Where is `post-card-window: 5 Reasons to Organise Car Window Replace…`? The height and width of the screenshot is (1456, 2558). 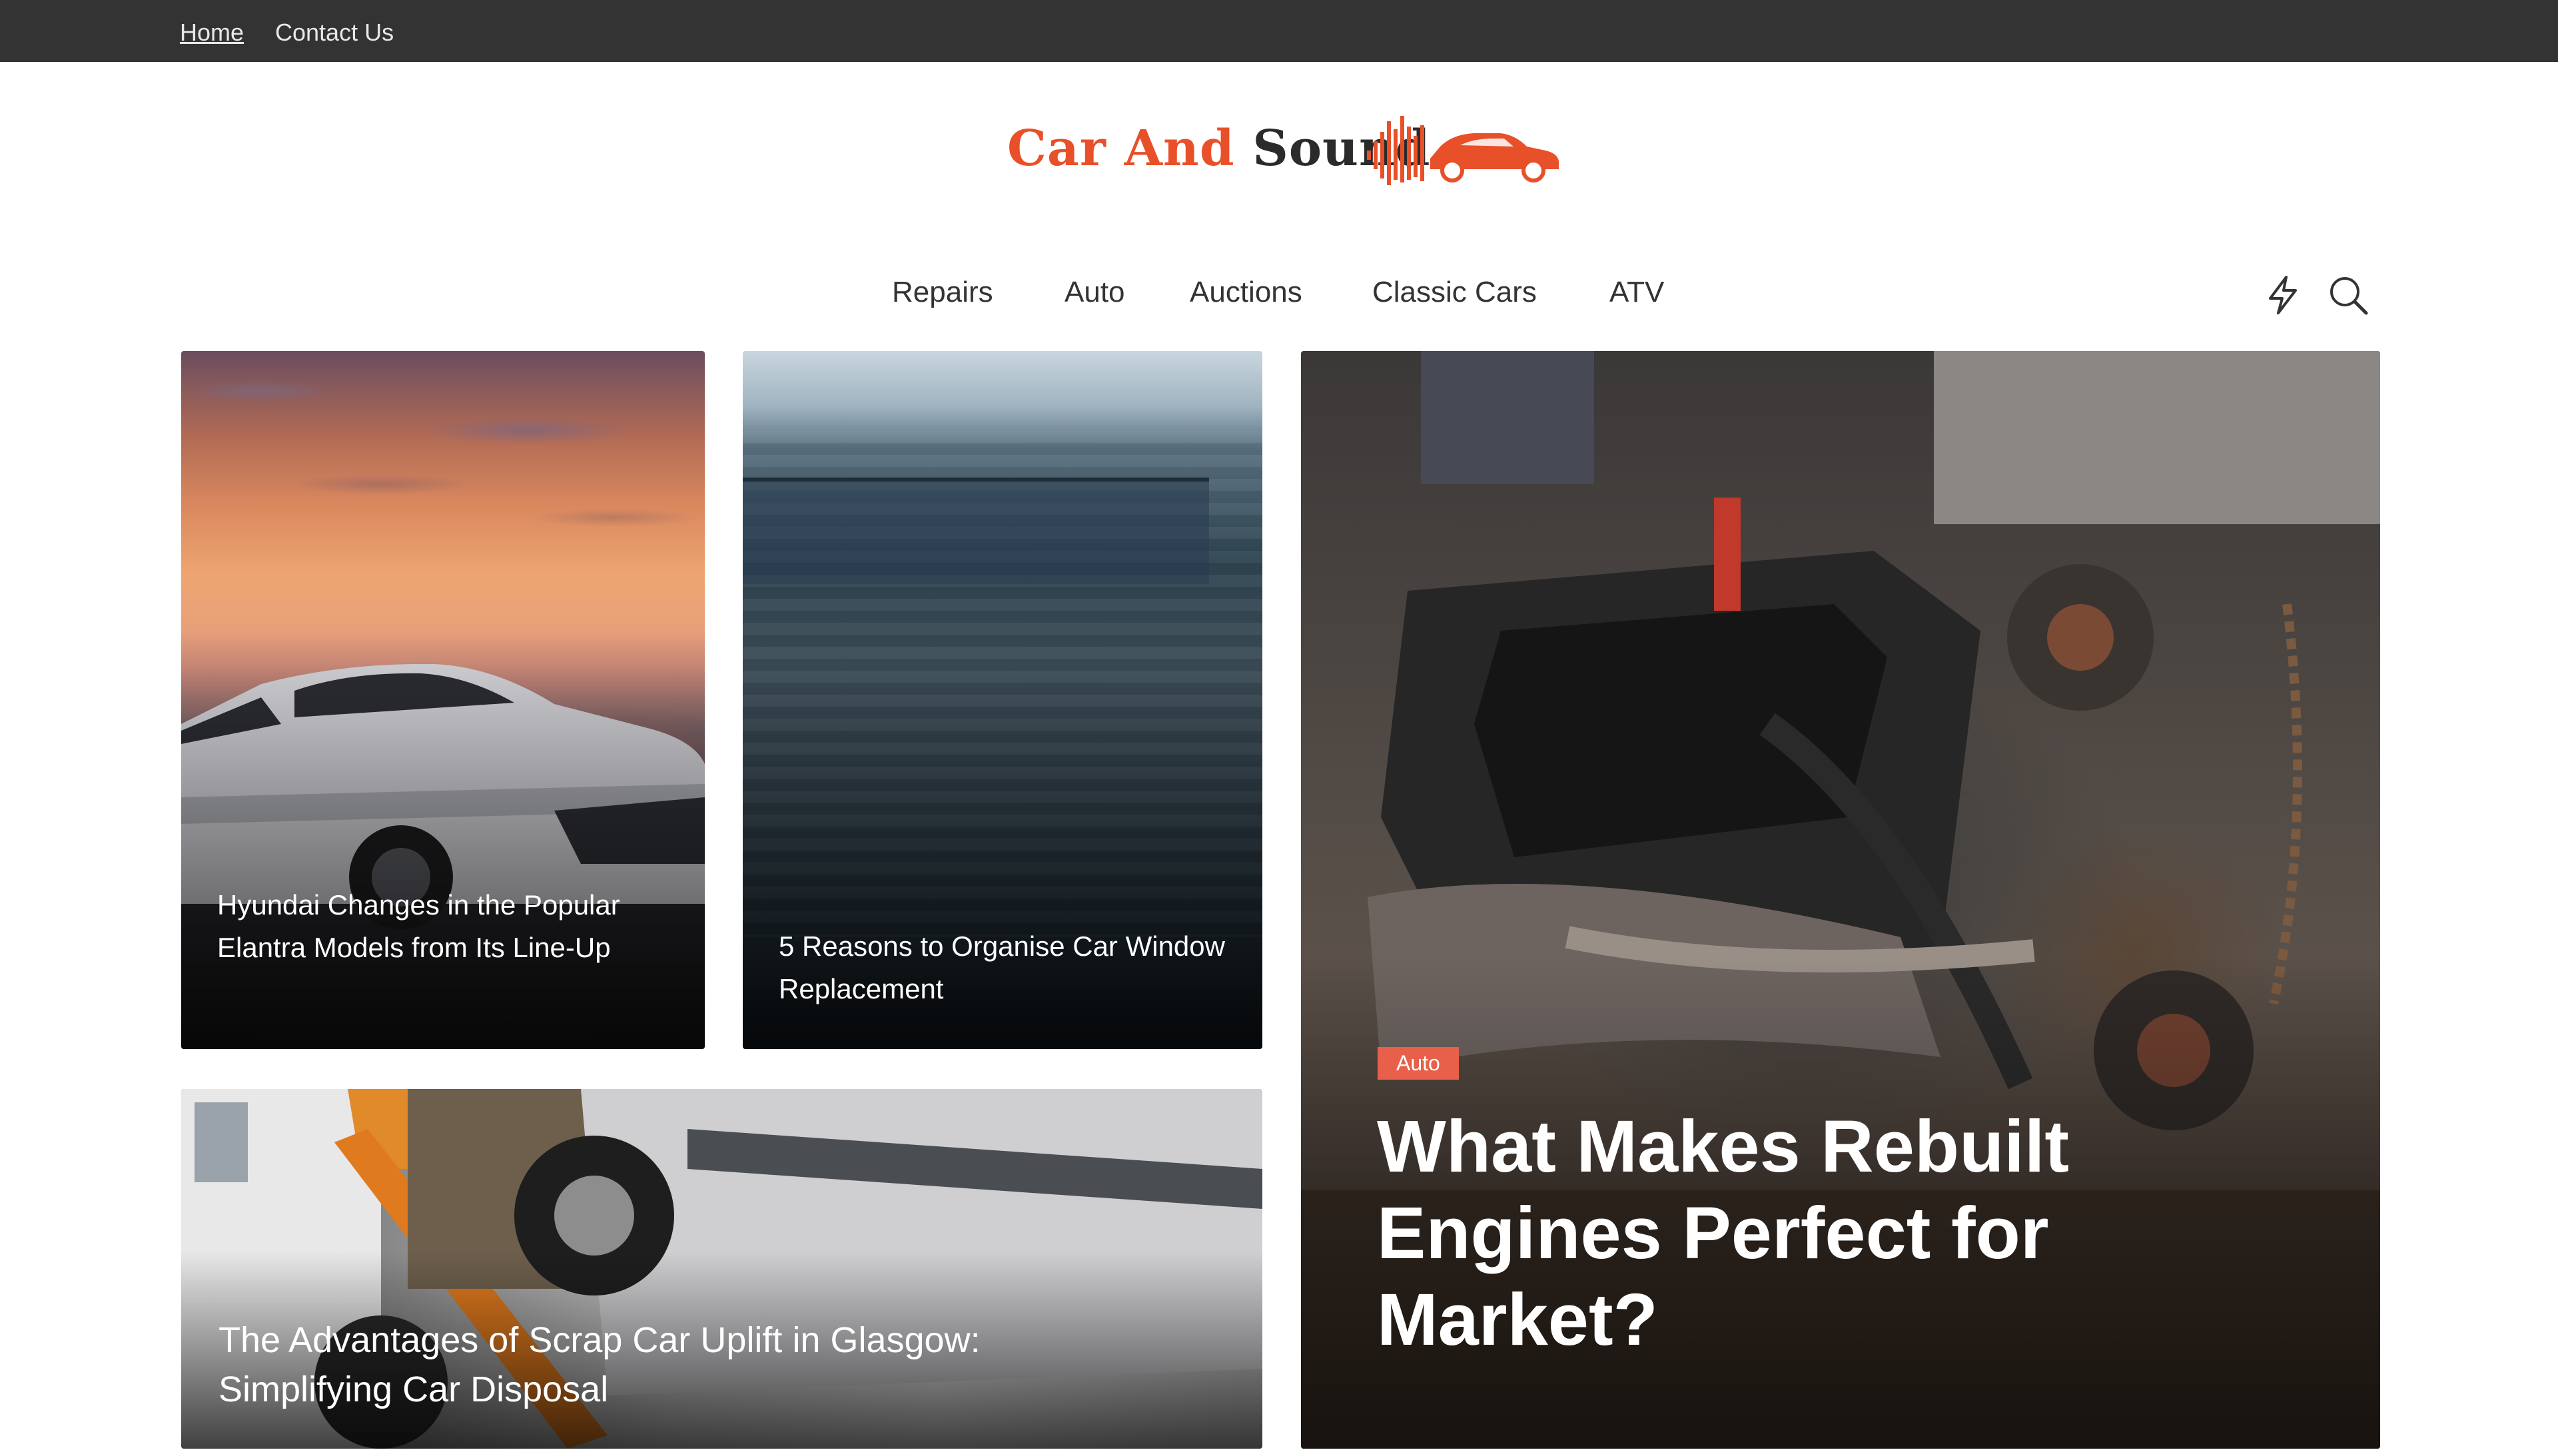
post-card-window: 5 Reasons to Organise Car Window Replace… is located at coordinates (1002, 700).